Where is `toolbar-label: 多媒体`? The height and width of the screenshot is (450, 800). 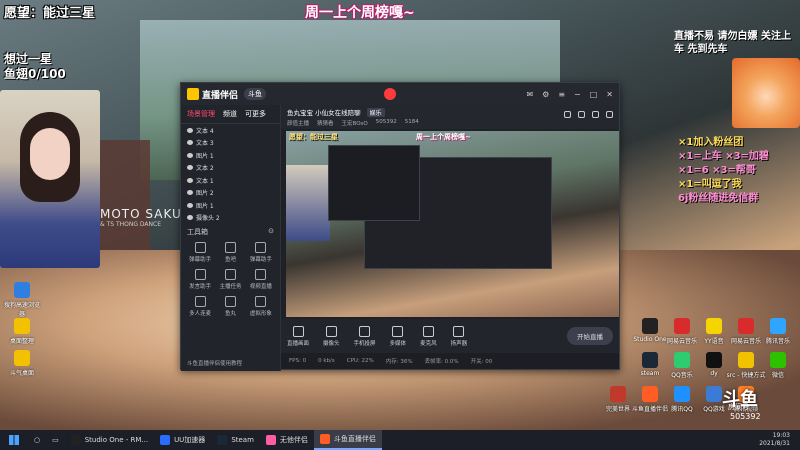
toolbar-label: 多媒体 is located at coordinates (398, 343).